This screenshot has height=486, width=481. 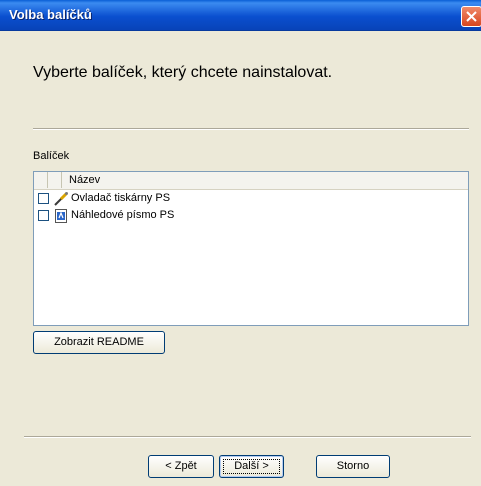 What do you see at coordinates (181, 466) in the screenshot?
I see `back-button: < Zpět` at bounding box center [181, 466].